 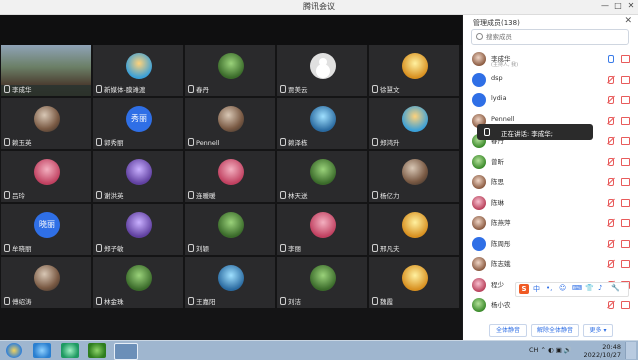 I want to click on video-tile: 赖玉英, so click(x=46, y=123).